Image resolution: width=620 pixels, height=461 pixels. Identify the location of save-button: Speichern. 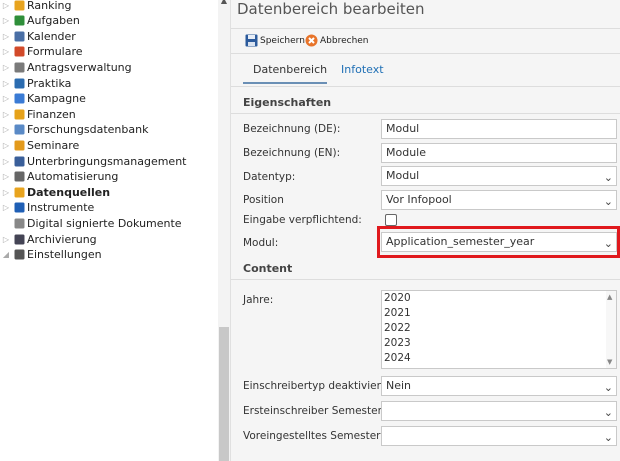
(275, 40).